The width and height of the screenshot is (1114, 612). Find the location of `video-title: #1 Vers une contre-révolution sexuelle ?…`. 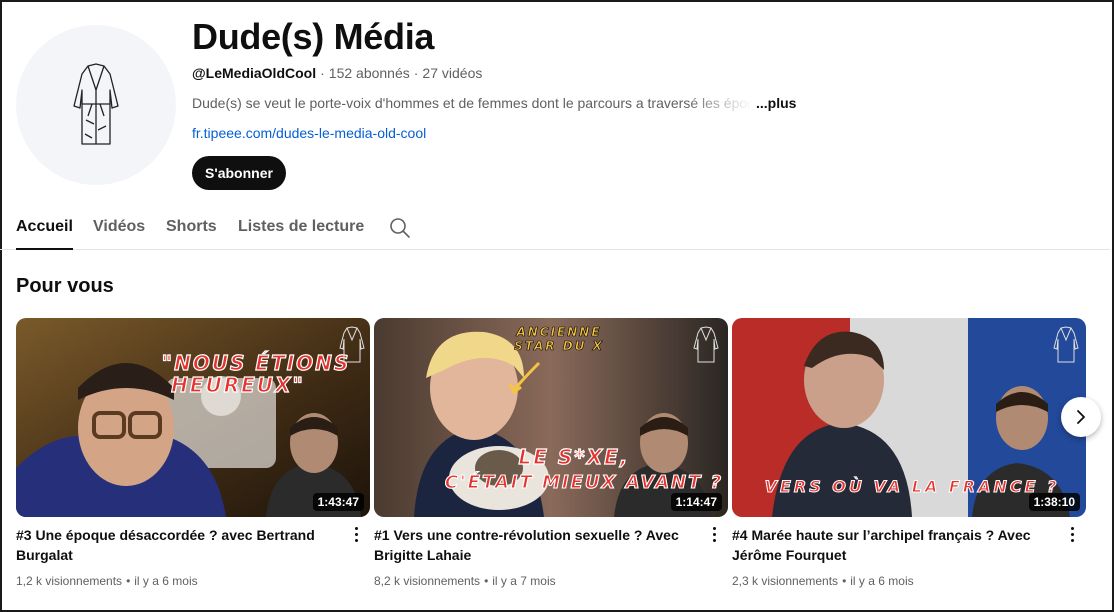

video-title: #1 Vers une contre-révolution sexuelle ?… is located at coordinates (535, 545).